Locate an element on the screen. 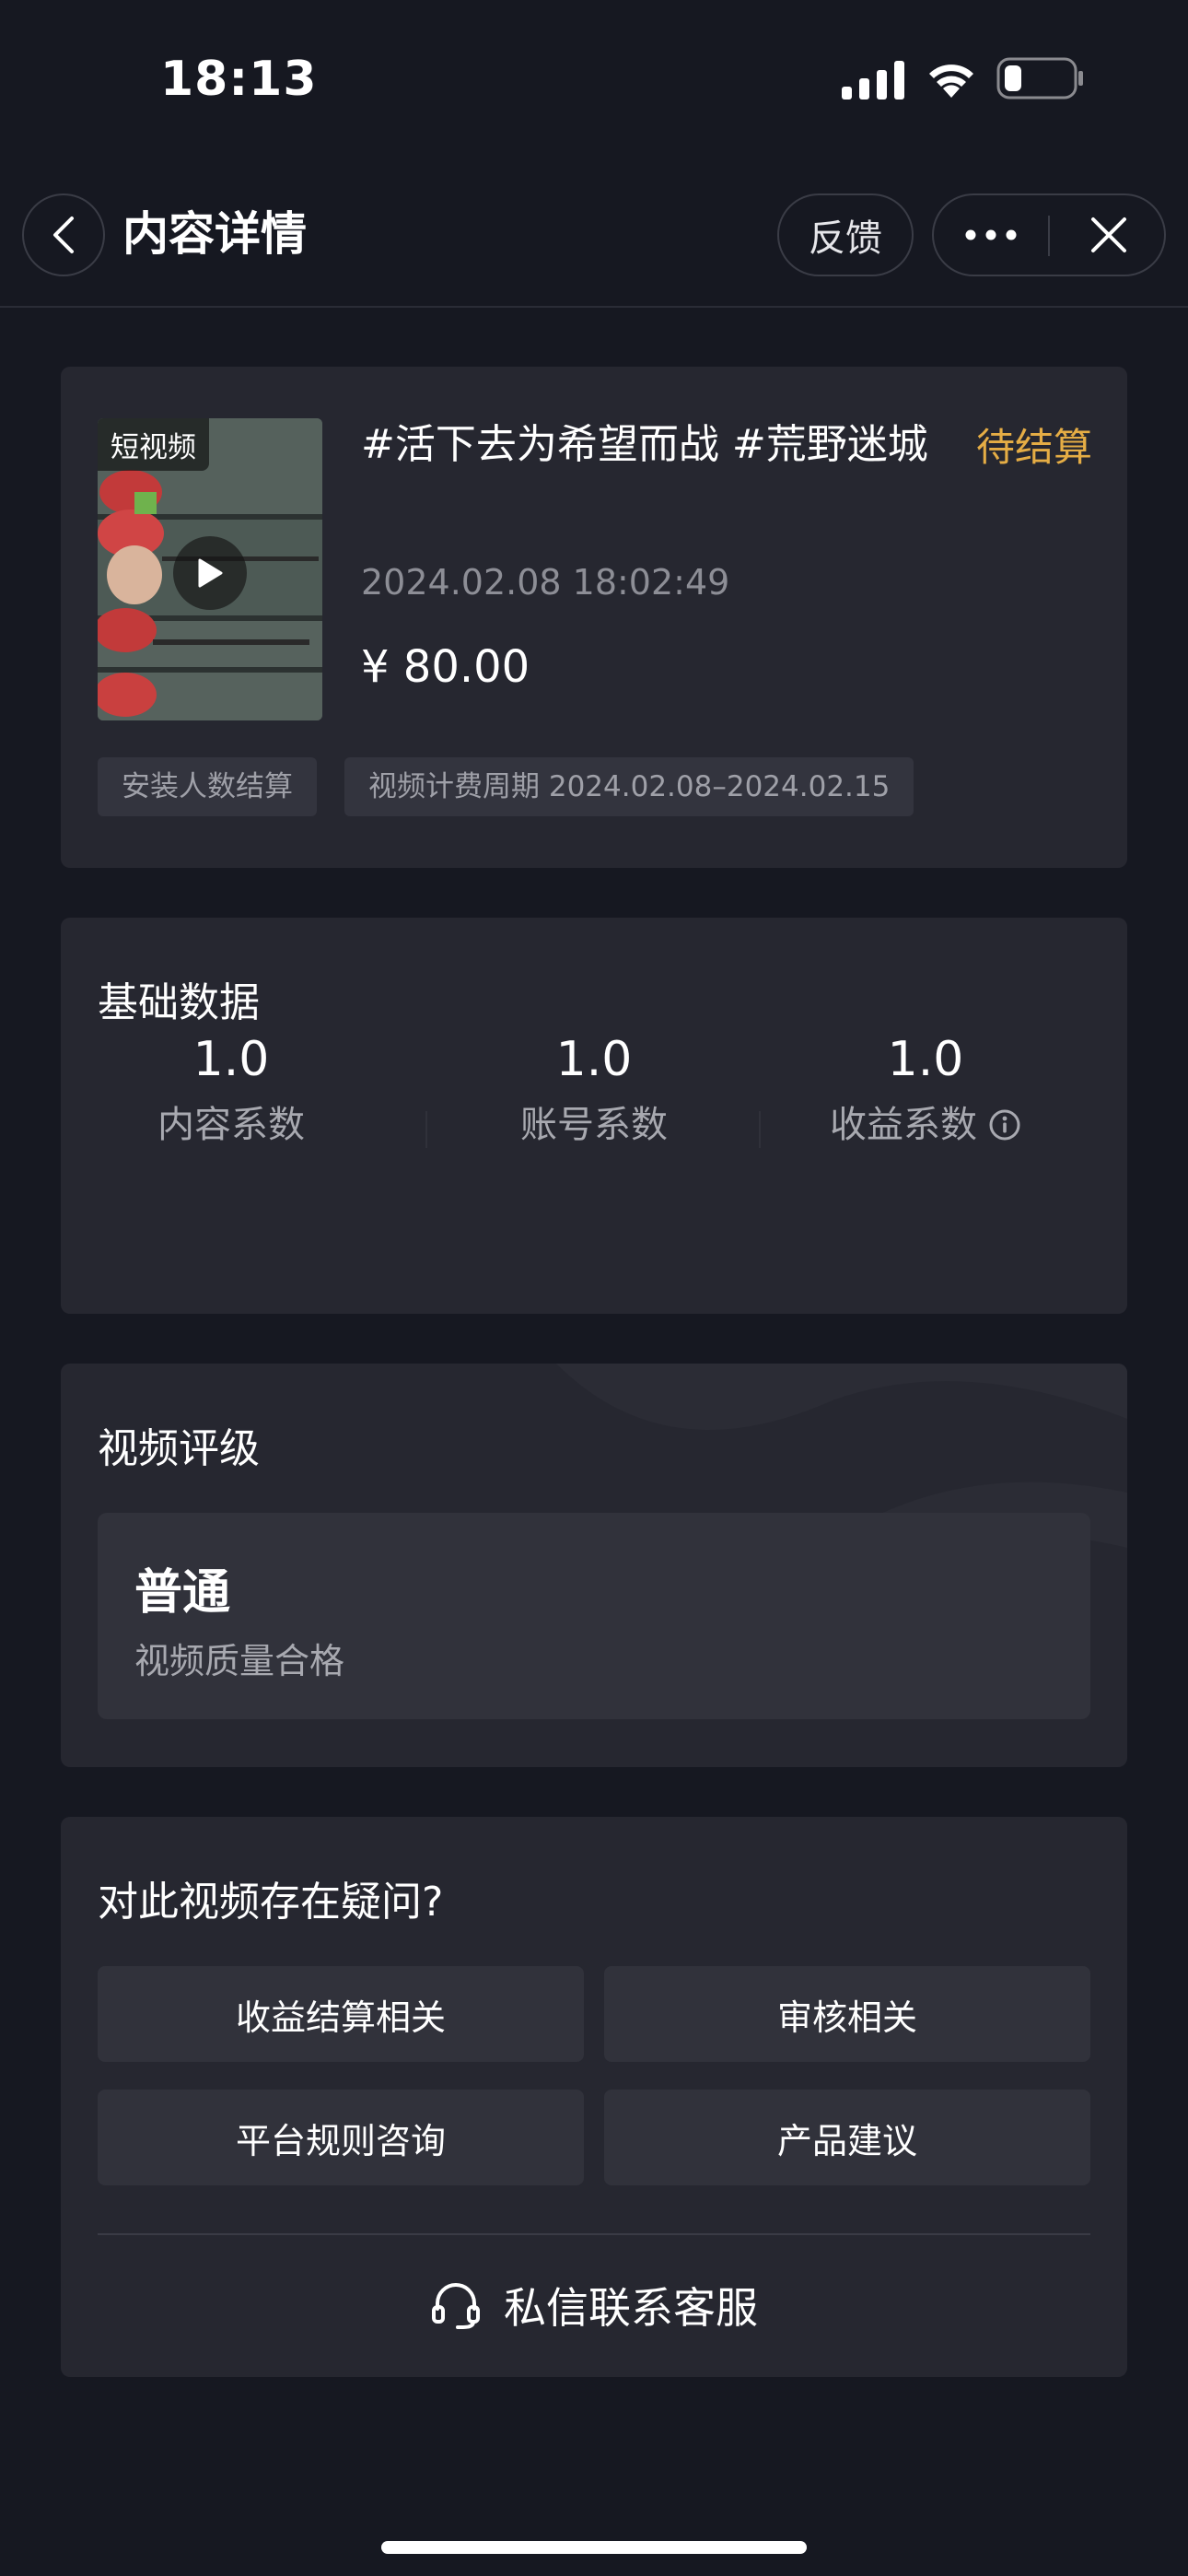 The height and width of the screenshot is (2576, 1188). video-type-tag: 短视频 is located at coordinates (153, 444).